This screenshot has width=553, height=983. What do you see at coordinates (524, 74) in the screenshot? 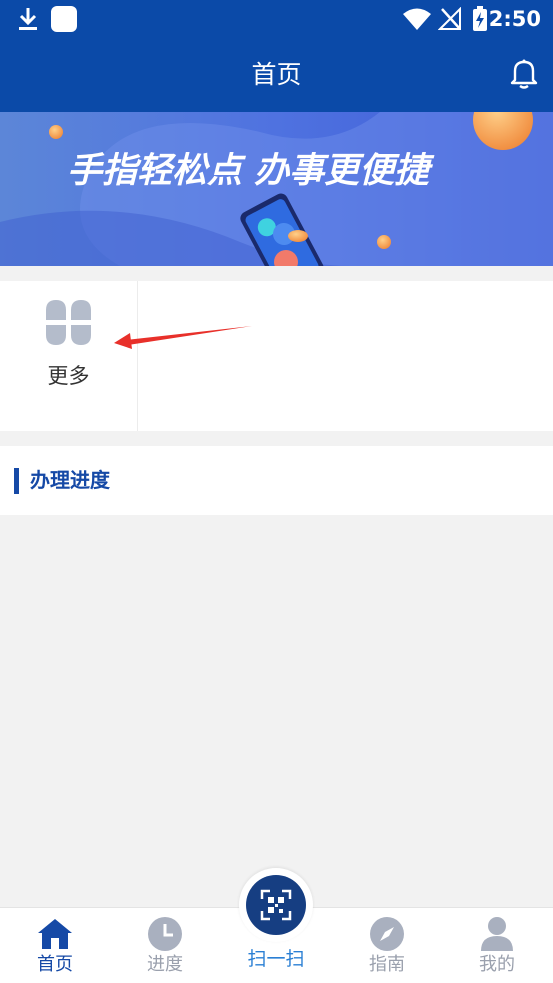
I see `bell-icon` at bounding box center [524, 74].